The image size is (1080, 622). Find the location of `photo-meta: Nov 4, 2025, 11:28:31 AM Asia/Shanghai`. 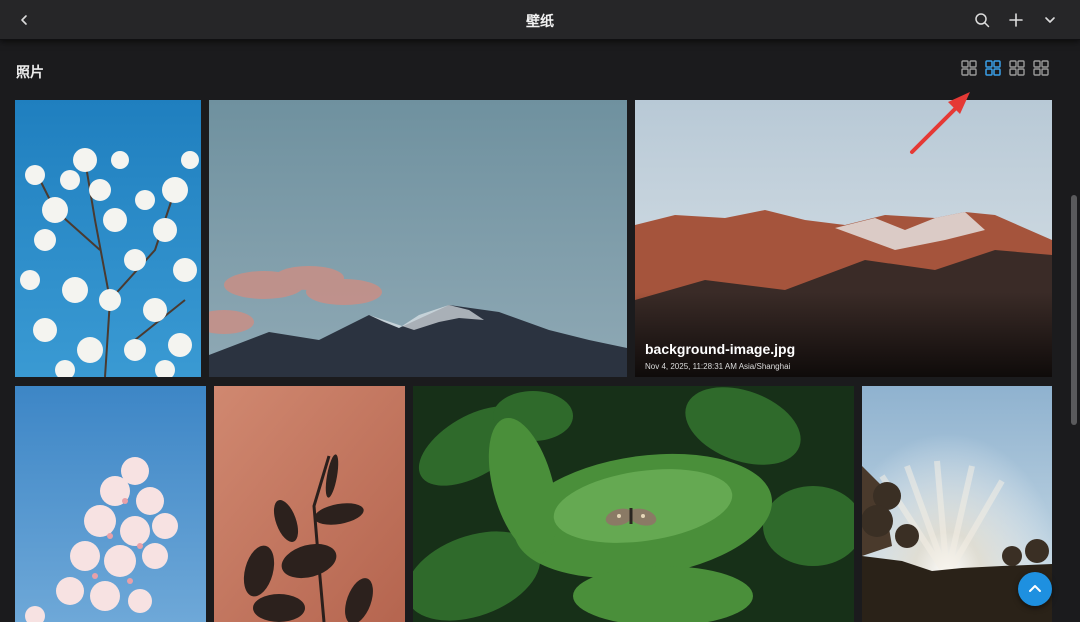

photo-meta: Nov 4, 2025, 11:28:31 AM Asia/Shanghai is located at coordinates (718, 366).